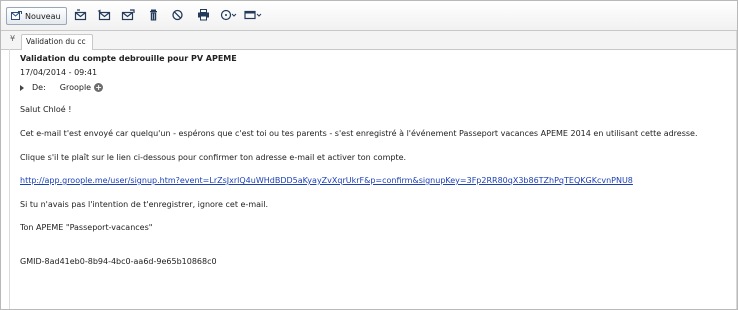 This screenshot has height=310, width=738. What do you see at coordinates (229, 15) in the screenshot?
I see `more-icon` at bounding box center [229, 15].